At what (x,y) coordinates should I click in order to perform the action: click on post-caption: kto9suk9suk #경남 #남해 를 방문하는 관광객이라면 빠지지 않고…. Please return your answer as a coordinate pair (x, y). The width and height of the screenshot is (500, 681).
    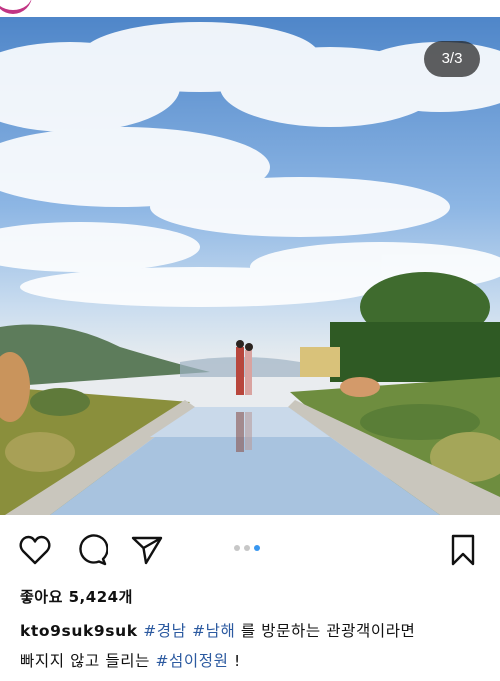
    Looking at the image, I should click on (255, 646).